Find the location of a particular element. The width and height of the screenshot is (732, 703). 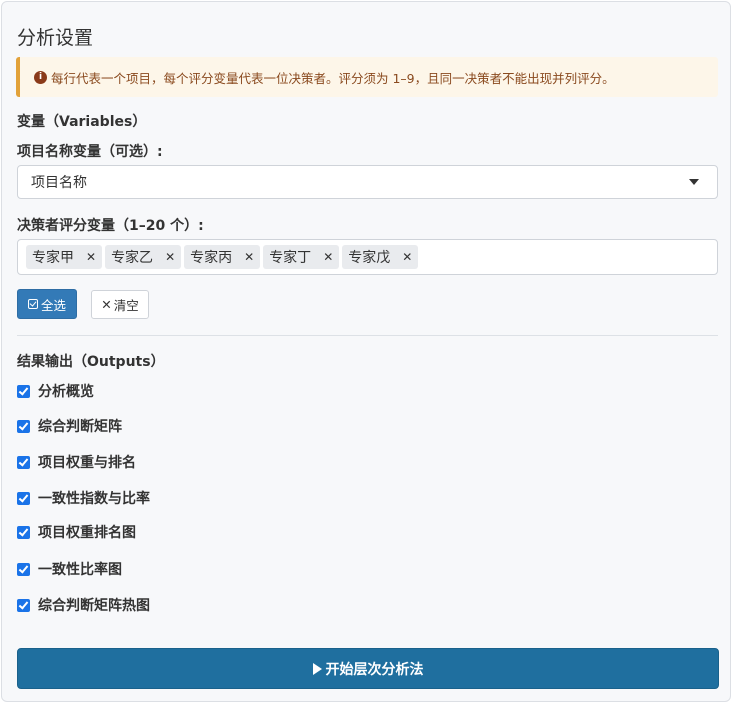

output-option-label: 一致性指数与比率 is located at coordinates (94, 499).